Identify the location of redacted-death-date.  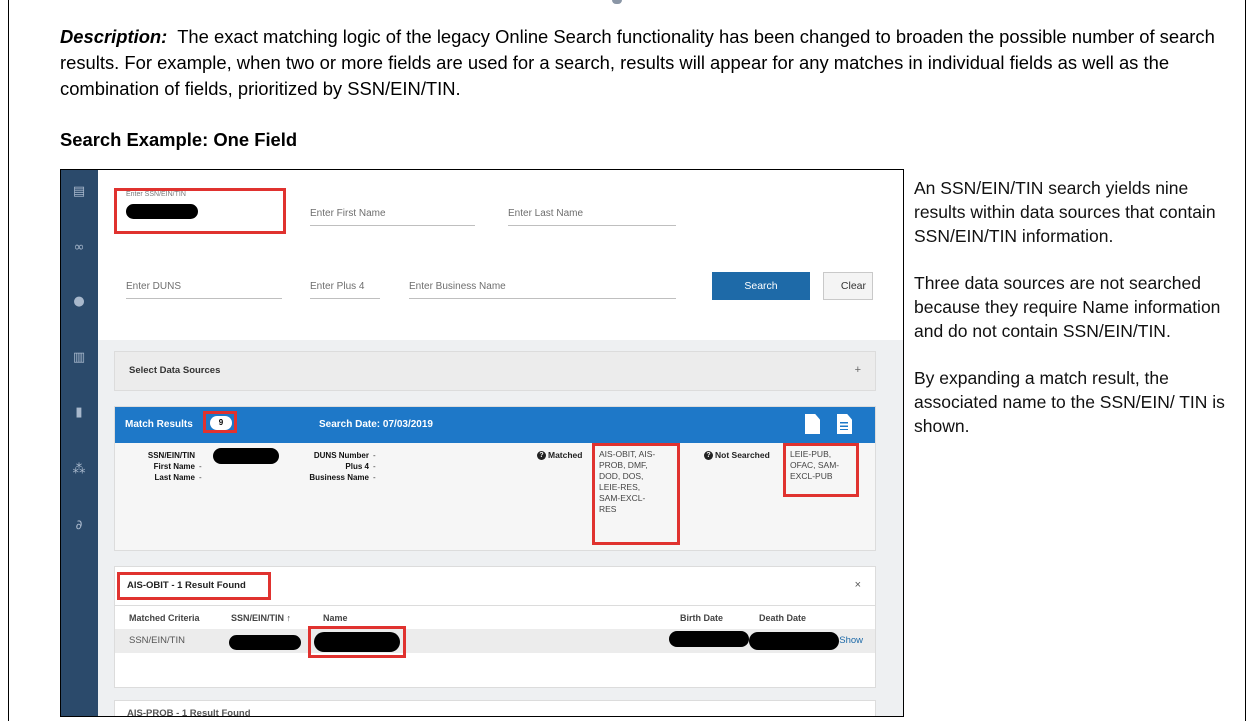
(794, 641).